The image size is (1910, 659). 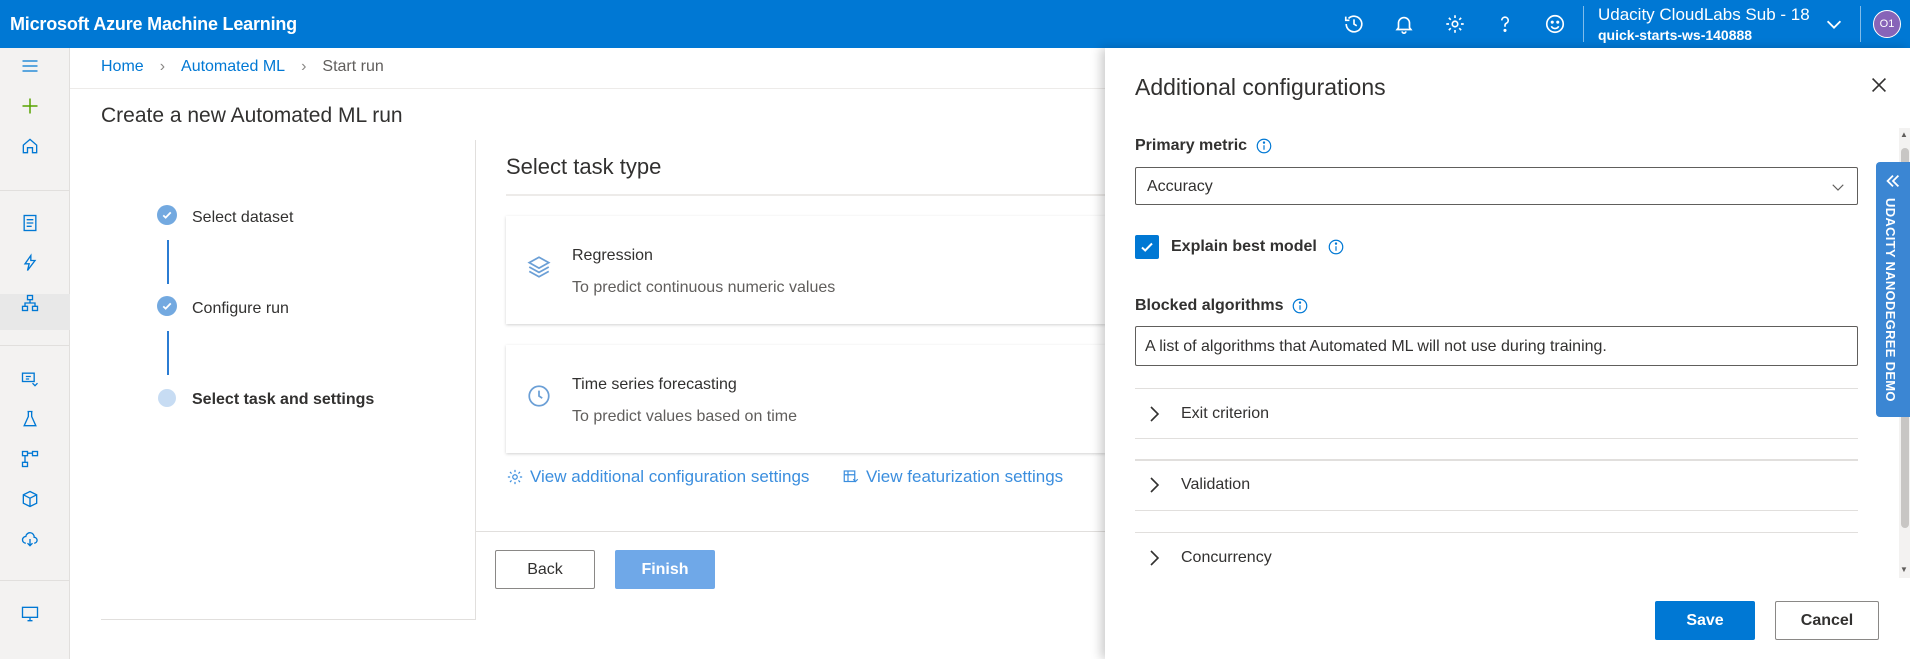 What do you see at coordinates (1675, 35) in the screenshot?
I see `workspace-name: quick-starts-ws-140888` at bounding box center [1675, 35].